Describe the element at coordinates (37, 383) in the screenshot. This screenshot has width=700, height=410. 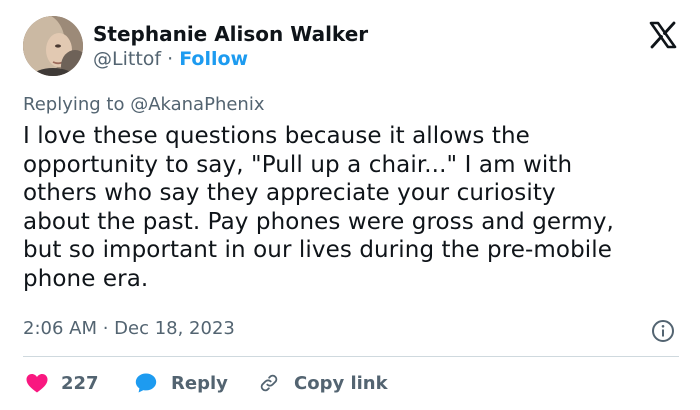
I see `heart-icon` at that location.